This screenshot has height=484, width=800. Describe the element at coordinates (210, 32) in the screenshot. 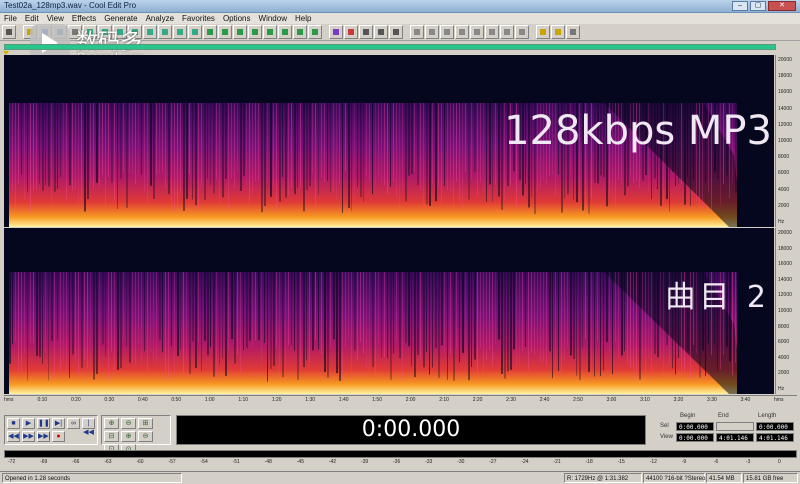

I see `waveform-icon` at that location.